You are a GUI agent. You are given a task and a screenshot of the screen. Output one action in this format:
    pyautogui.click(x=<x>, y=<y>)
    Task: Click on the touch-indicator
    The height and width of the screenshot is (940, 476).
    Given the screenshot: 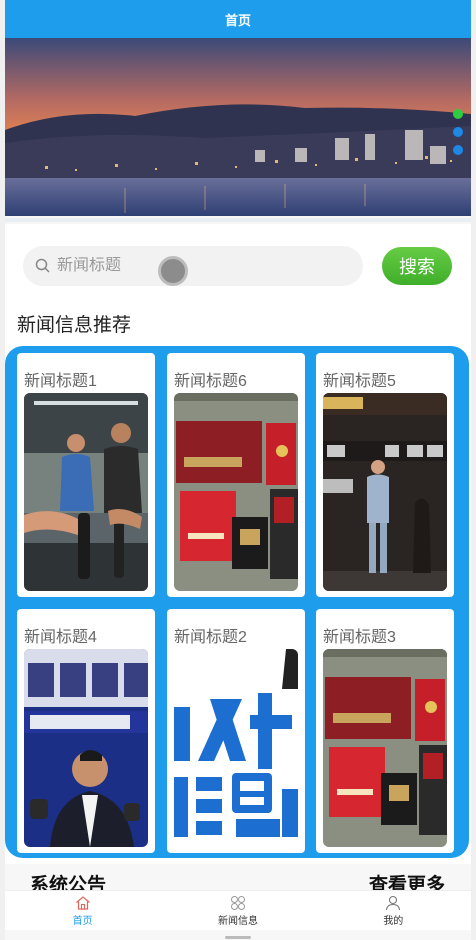 What is the action you would take?
    pyautogui.click(x=173, y=271)
    